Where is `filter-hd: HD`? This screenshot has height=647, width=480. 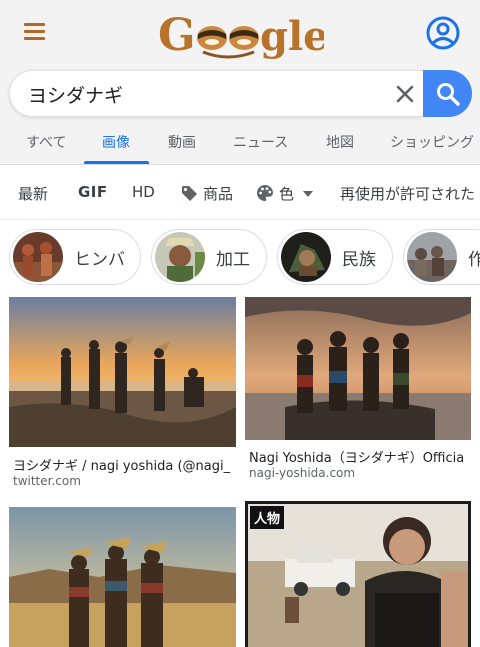 filter-hd: HD is located at coordinates (143, 192).